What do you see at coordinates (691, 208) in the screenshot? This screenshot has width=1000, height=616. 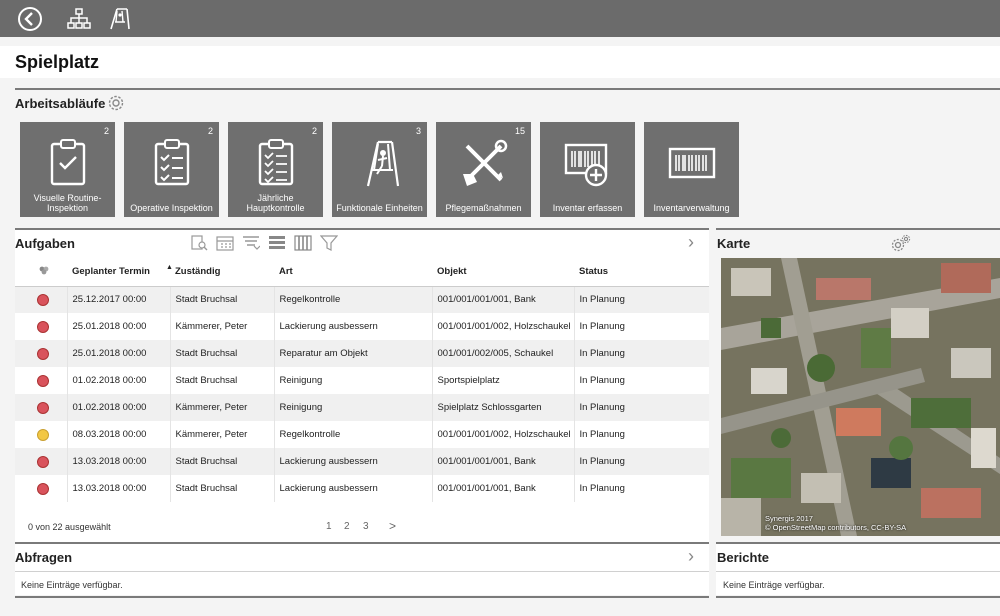 I see `tile-label: Inventarverwaltung` at bounding box center [691, 208].